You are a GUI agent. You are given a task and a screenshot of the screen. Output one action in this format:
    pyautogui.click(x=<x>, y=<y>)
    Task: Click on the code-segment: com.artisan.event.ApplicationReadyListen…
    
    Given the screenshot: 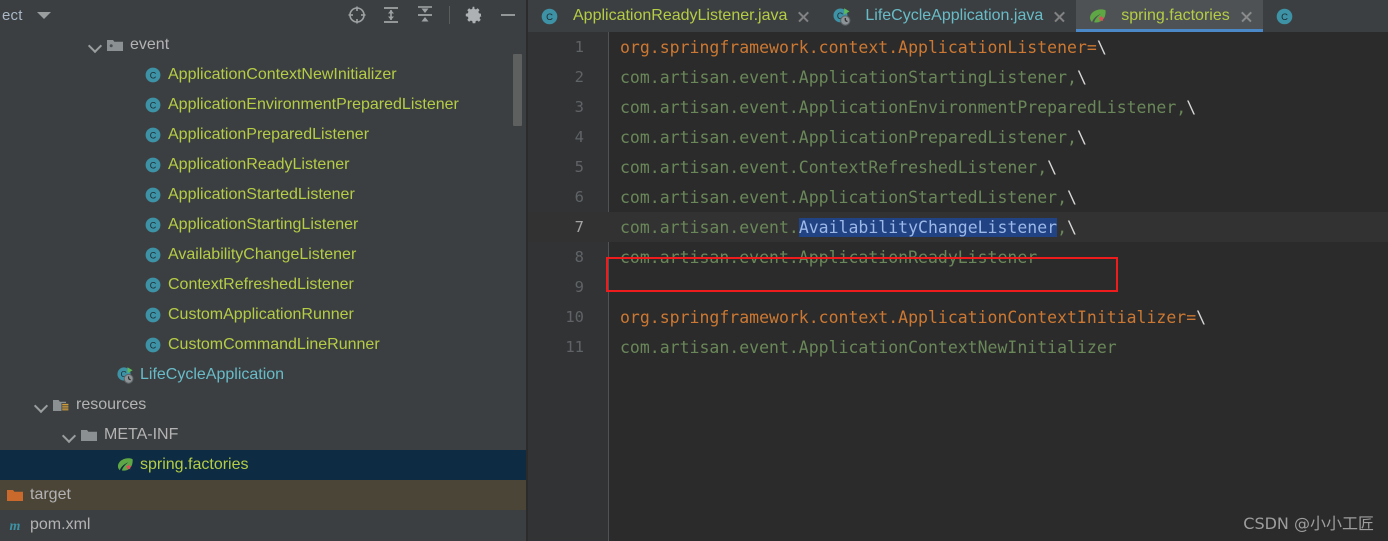 What is the action you would take?
    pyautogui.click(x=829, y=257)
    